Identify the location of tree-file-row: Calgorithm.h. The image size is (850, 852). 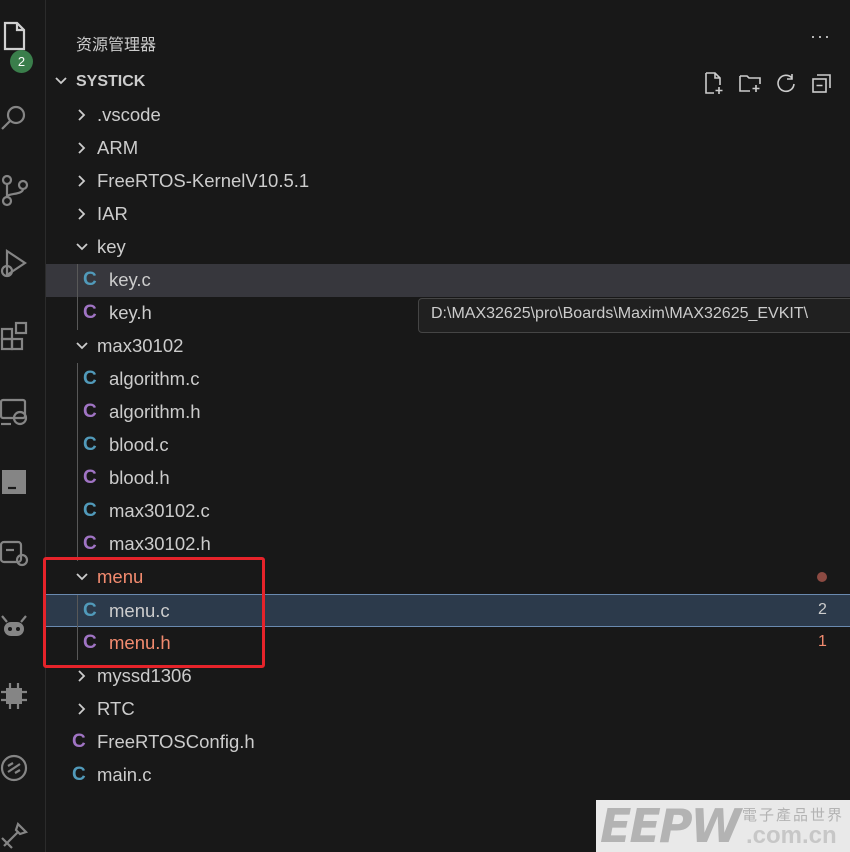
(448, 412).